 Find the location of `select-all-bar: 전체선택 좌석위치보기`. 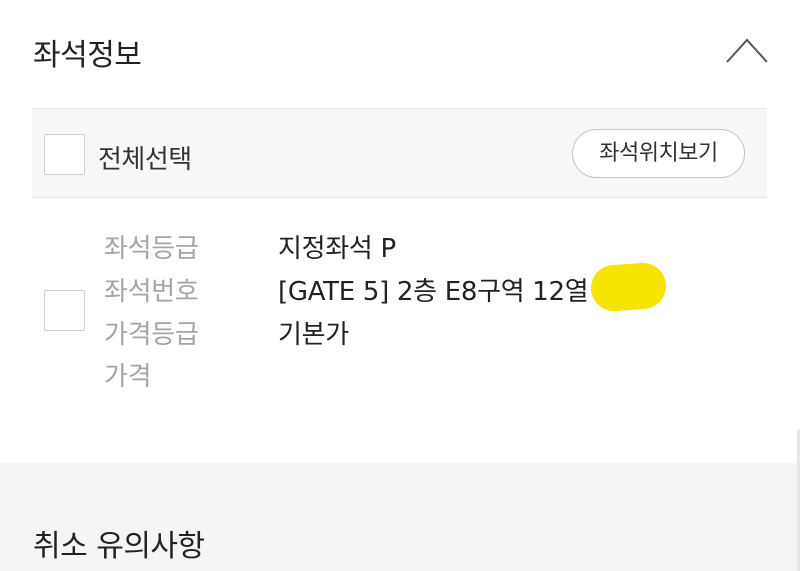

select-all-bar: 전체선택 좌석위치보기 is located at coordinates (399, 153).